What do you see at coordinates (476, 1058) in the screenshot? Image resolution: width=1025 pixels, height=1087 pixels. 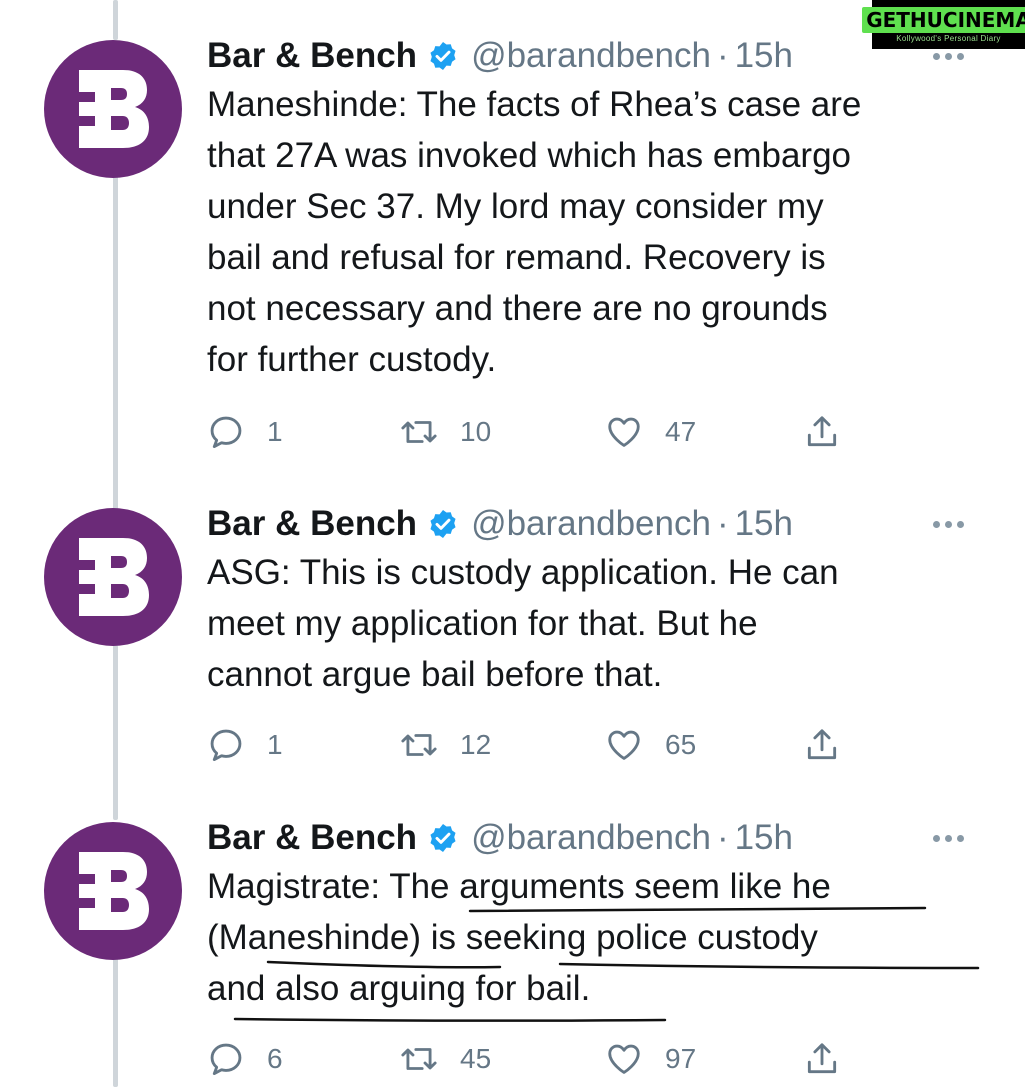 I see `retweet-count: 45` at bounding box center [476, 1058].